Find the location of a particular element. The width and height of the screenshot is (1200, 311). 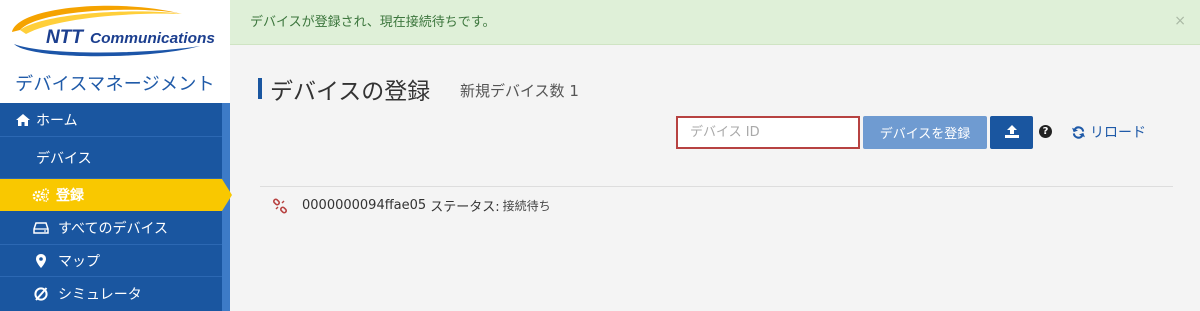

sidebar-item-label: 登録 is located at coordinates (70, 196).